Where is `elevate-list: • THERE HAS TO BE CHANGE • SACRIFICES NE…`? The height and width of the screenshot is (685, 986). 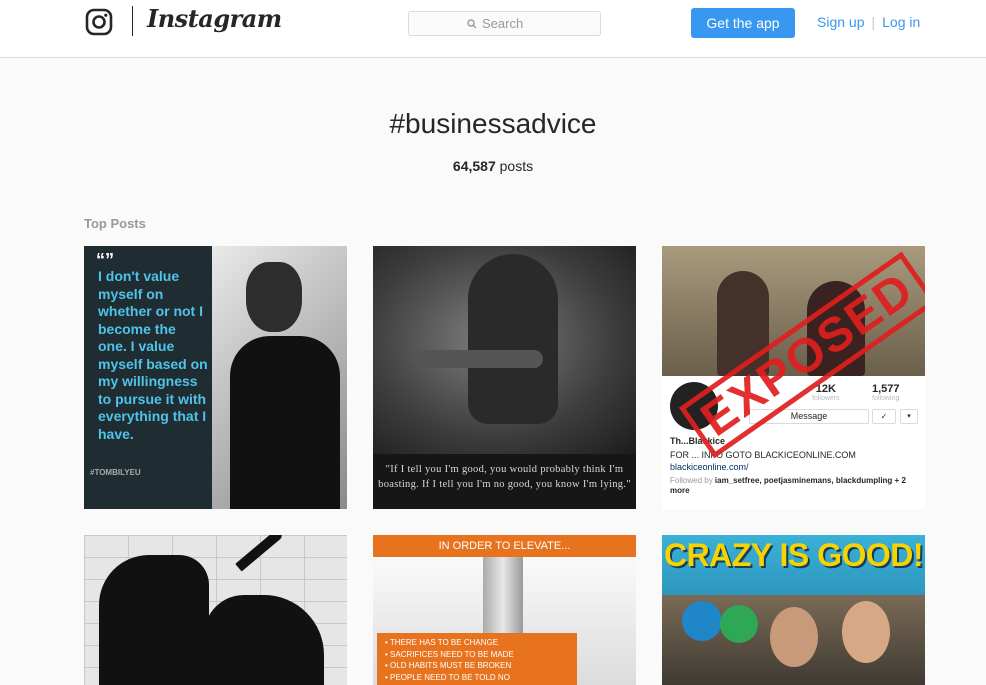
elevate-list: • THERE HAS TO BE CHANGE • SACRIFICES NE… is located at coordinates (477, 659).